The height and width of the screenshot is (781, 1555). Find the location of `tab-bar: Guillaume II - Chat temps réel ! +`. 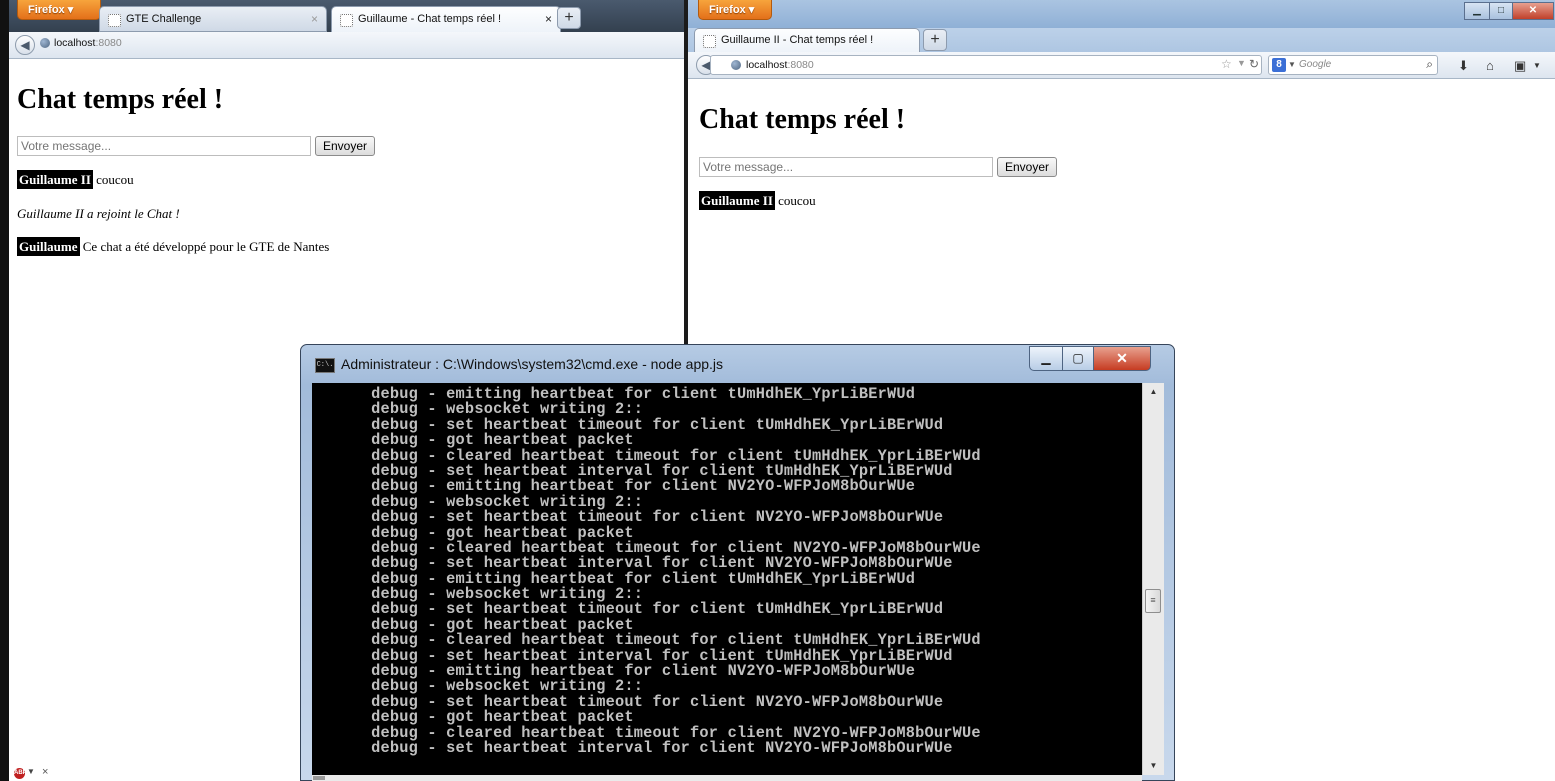

tab-bar: Guillaume II - Chat temps réel ! + is located at coordinates (1121, 40).